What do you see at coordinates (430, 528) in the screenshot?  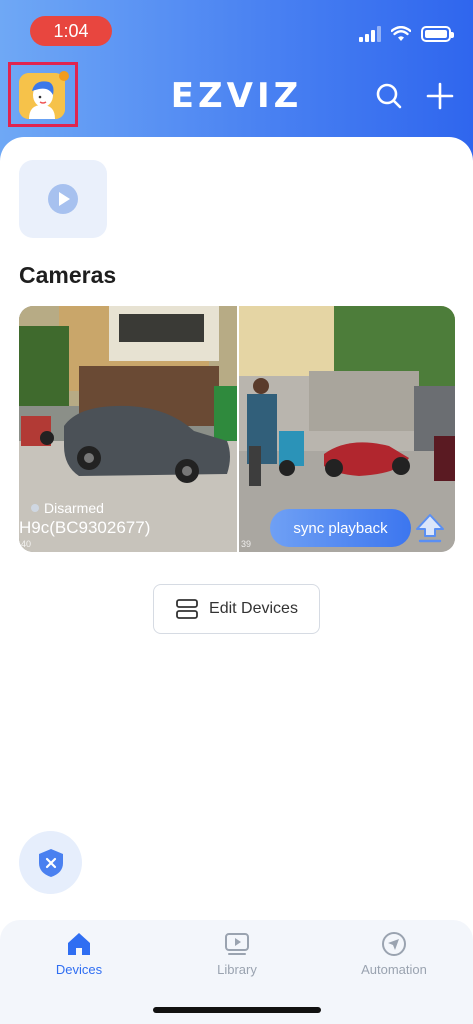 I see `upload-icon` at bounding box center [430, 528].